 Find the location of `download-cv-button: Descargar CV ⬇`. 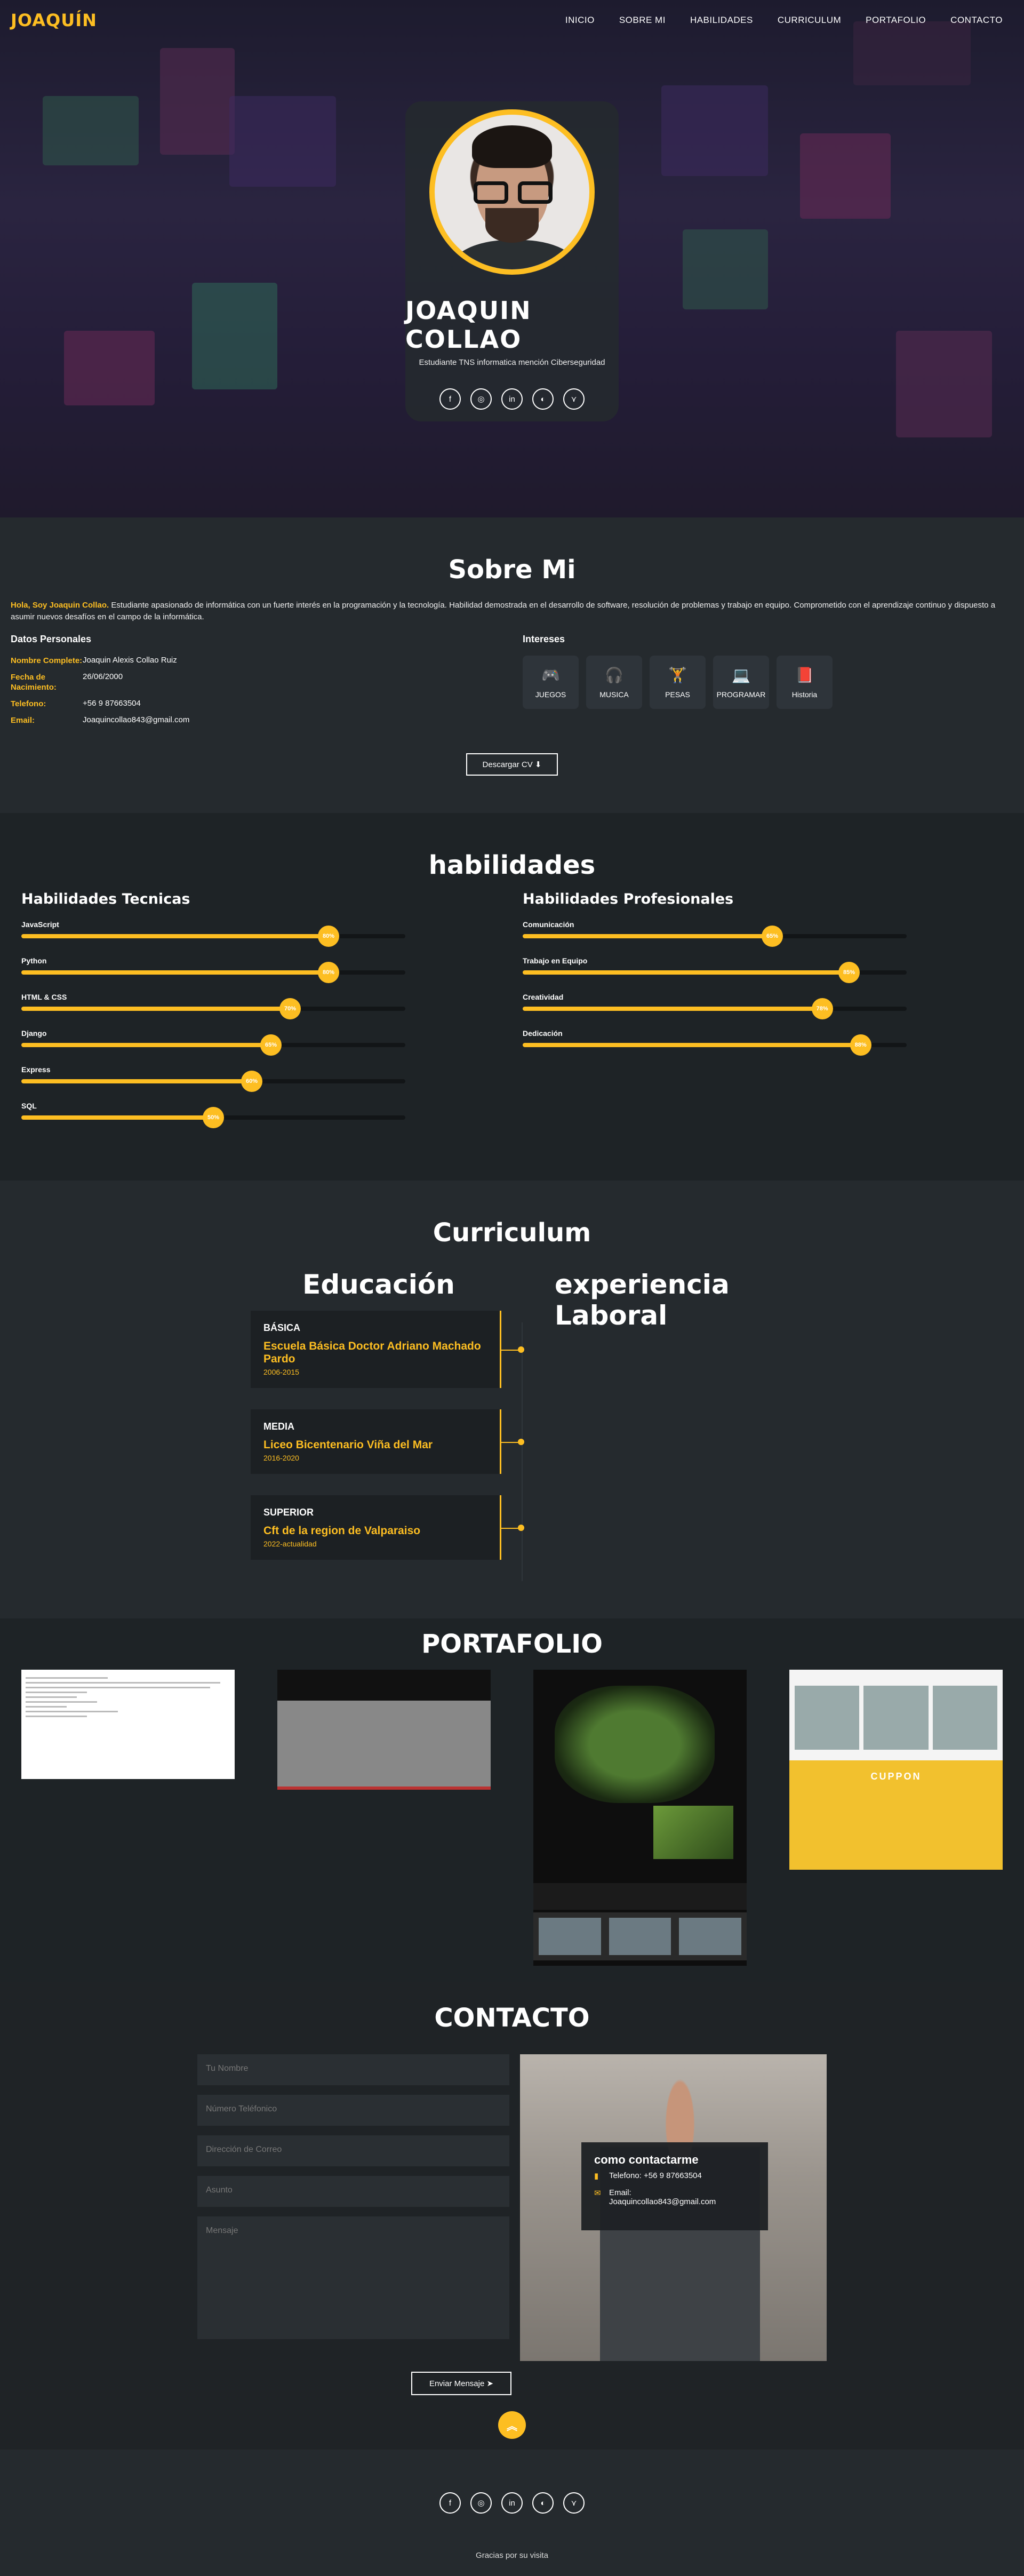

download-cv-button: Descargar CV ⬇ is located at coordinates (512, 764).